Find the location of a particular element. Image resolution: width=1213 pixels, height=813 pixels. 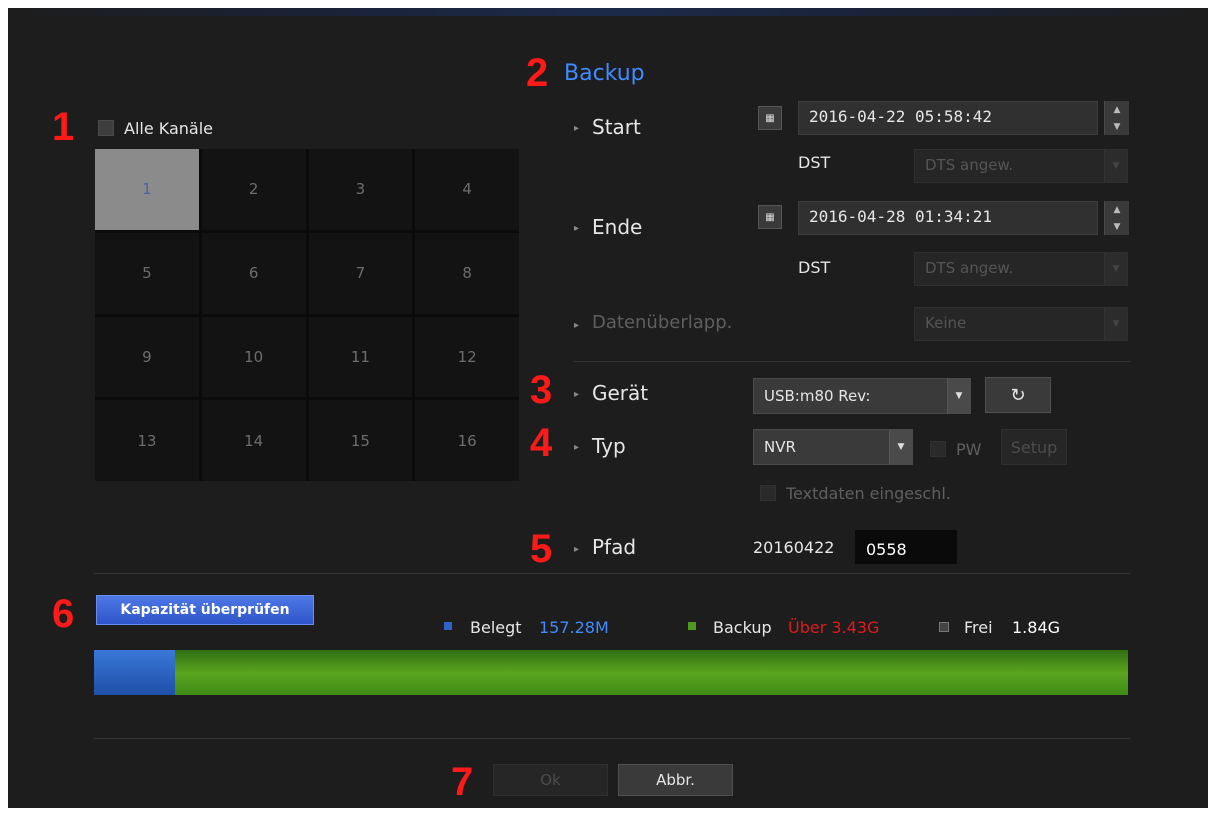

channel-cell: 10 is located at coordinates (253, 357).